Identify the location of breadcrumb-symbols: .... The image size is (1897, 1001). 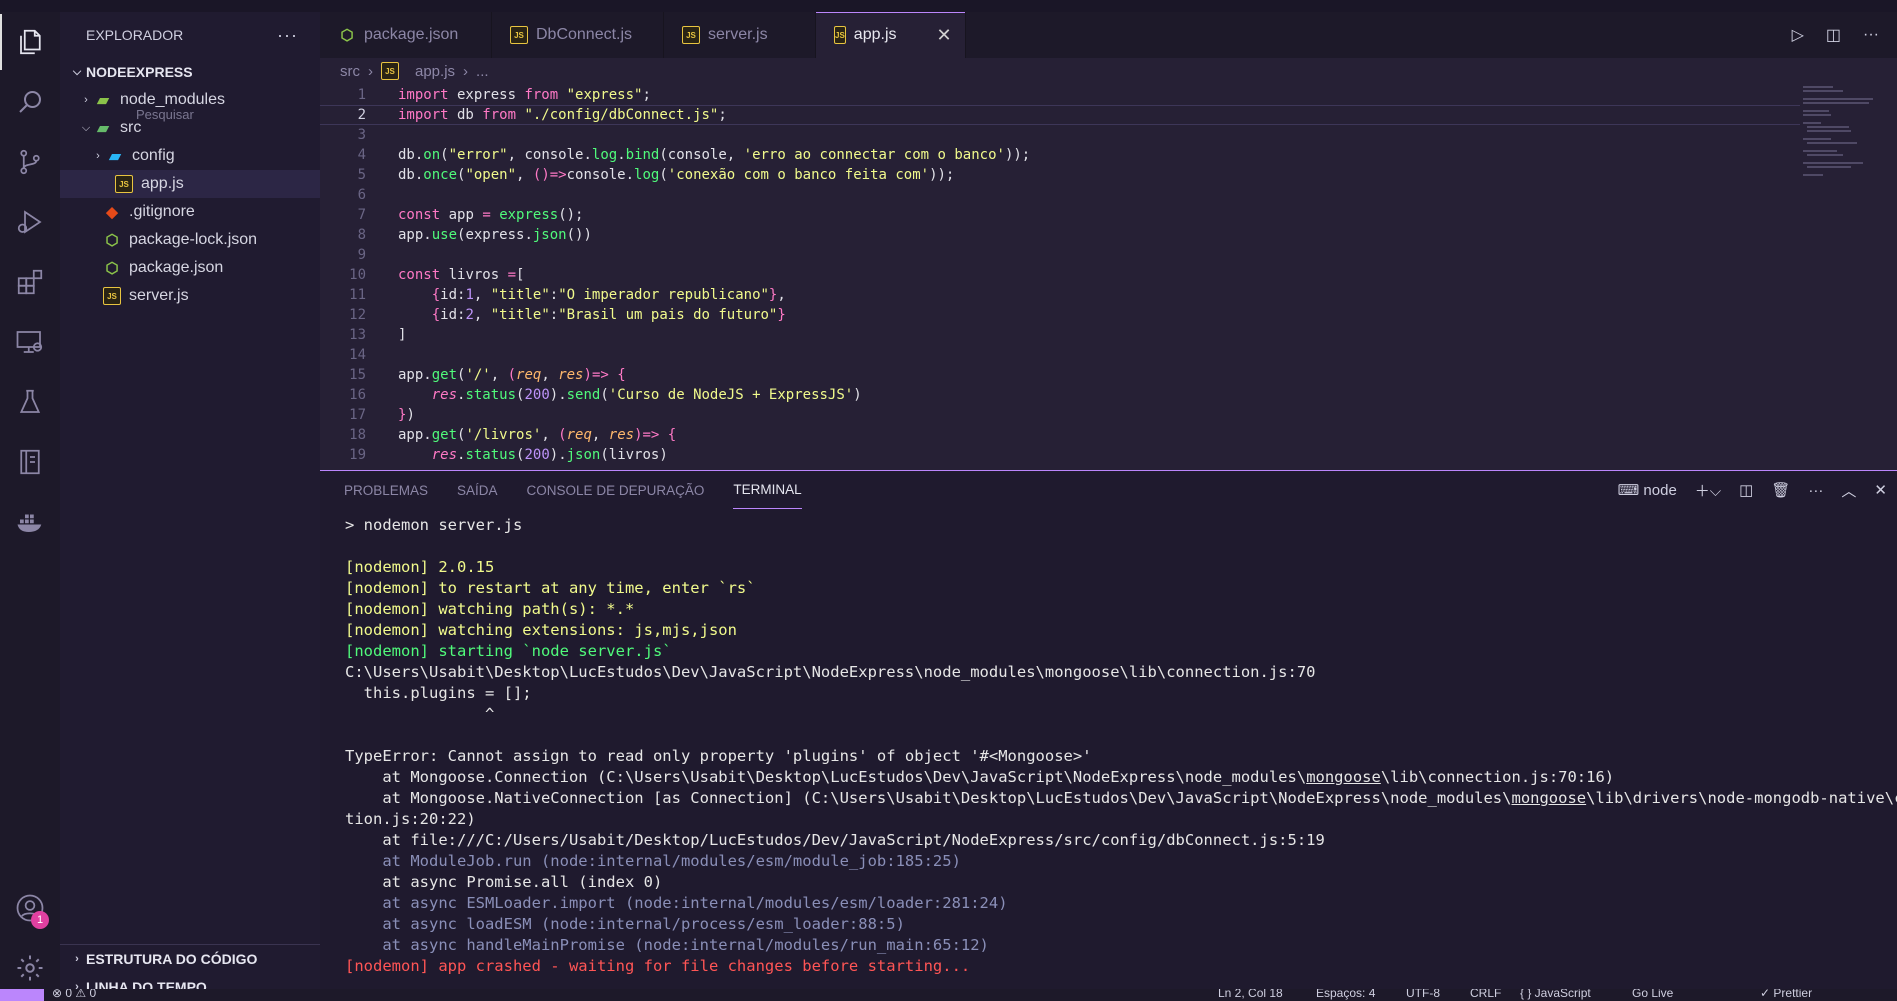
(482, 71).